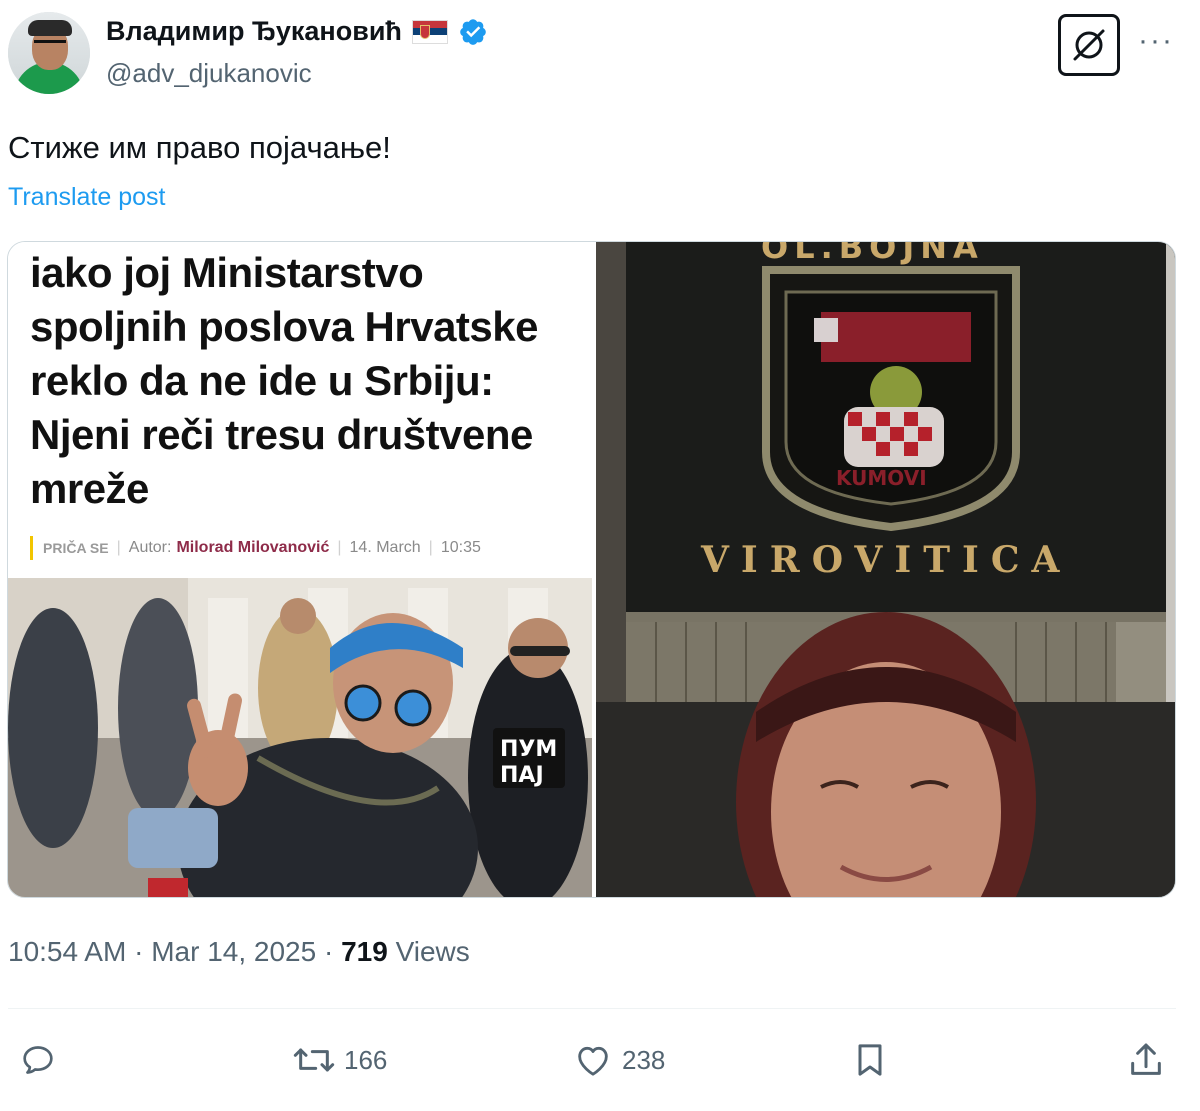 The image size is (1200, 1111). Describe the element at coordinates (881, 478) in the screenshot. I see `badge-text: KUMOVI` at that location.